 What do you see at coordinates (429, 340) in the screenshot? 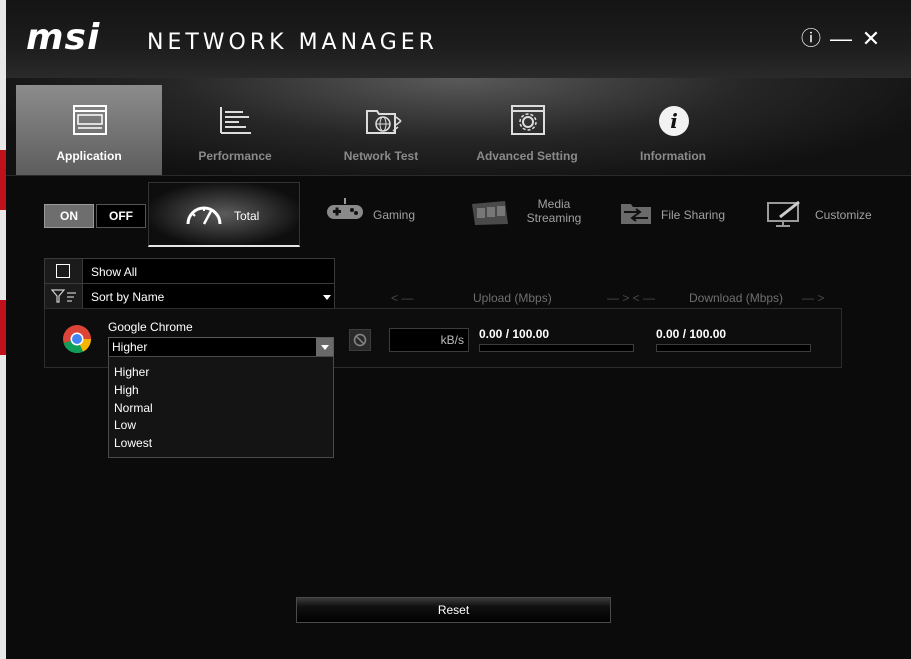
I see `bandwidth-input: kB/s` at bounding box center [429, 340].